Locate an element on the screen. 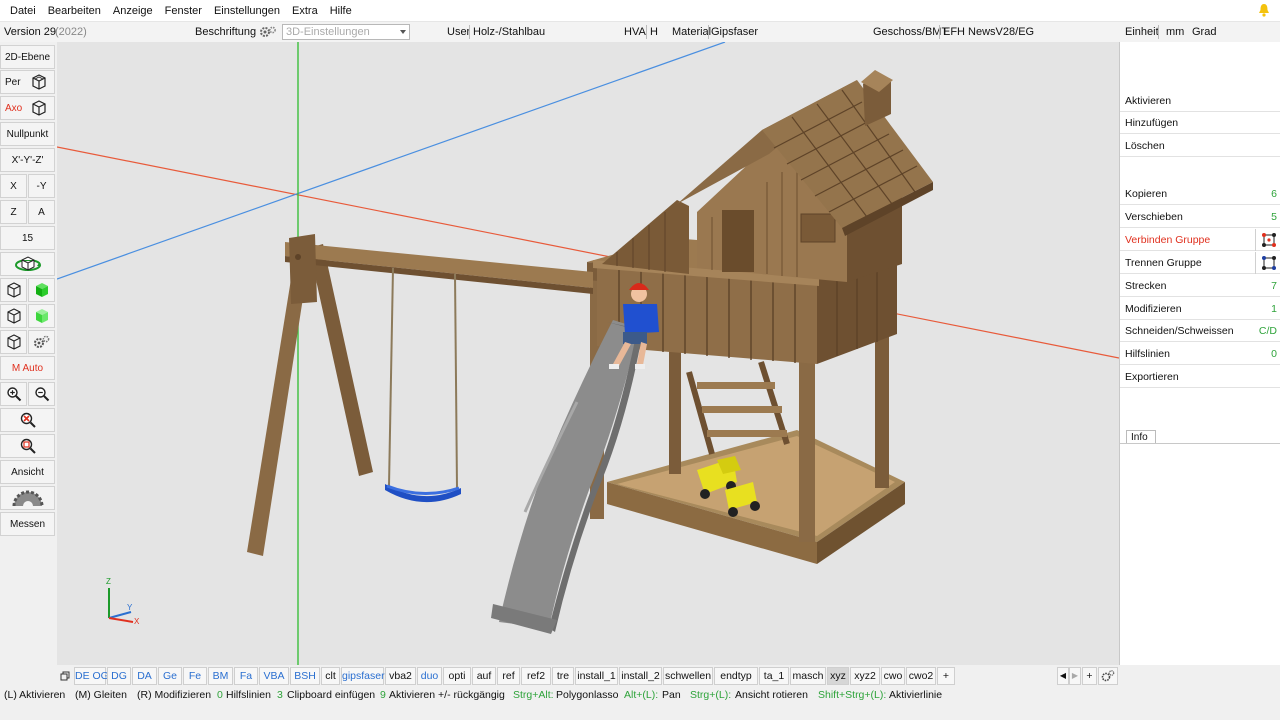  layer-tab: cwo is located at coordinates (893, 676).